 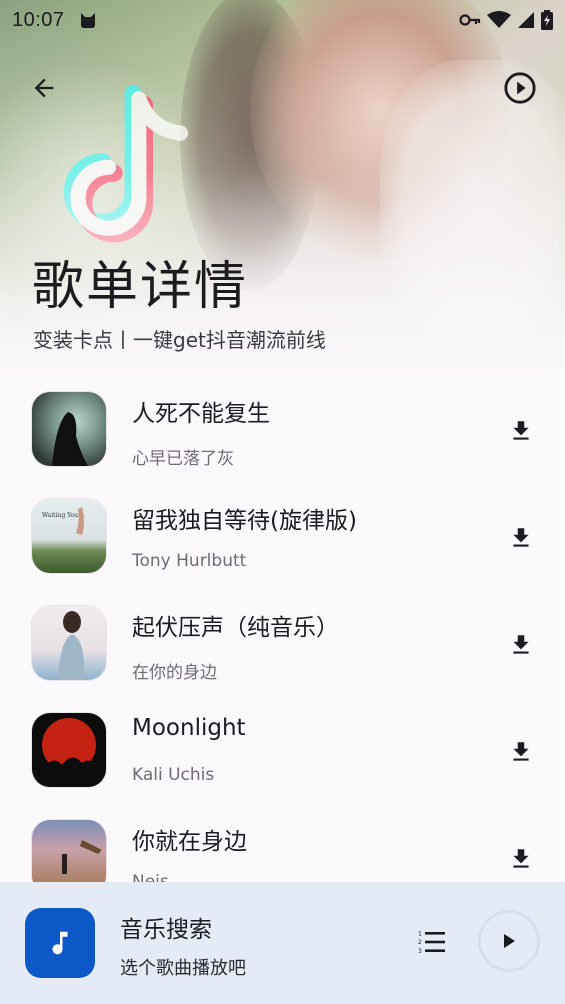 I want to click on status-bar: 10:07, so click(x=282, y=20).